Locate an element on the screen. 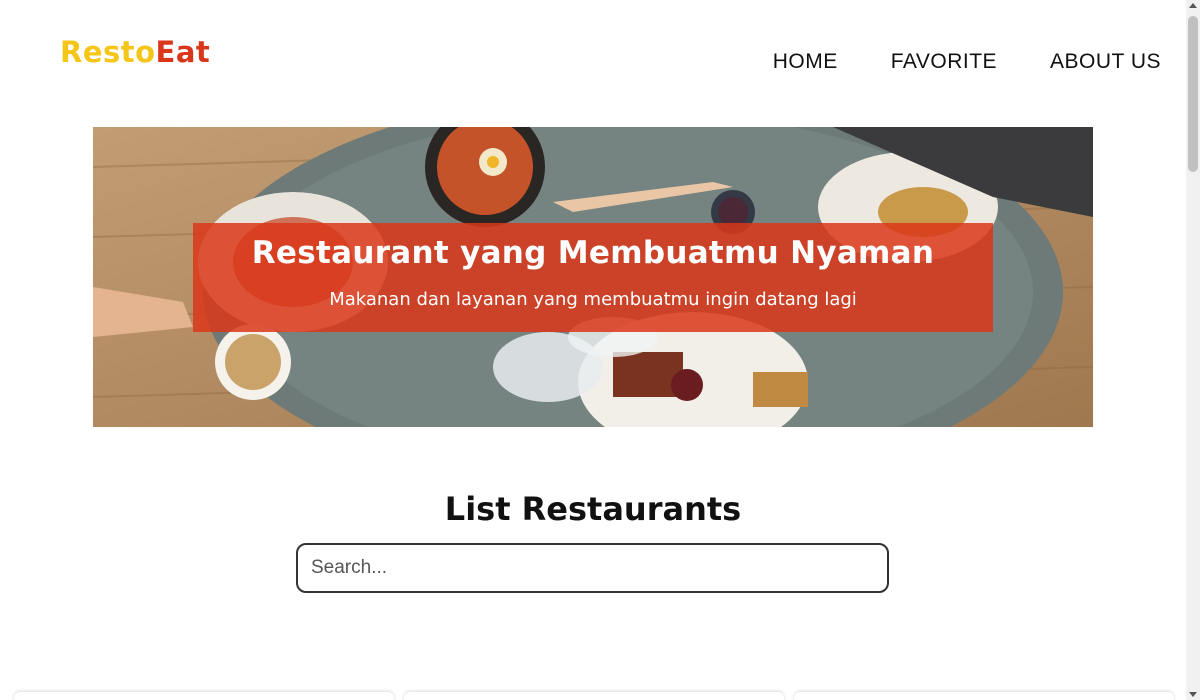 The height and width of the screenshot is (700, 1200). page-scrollbar is located at coordinates (1193, 350).